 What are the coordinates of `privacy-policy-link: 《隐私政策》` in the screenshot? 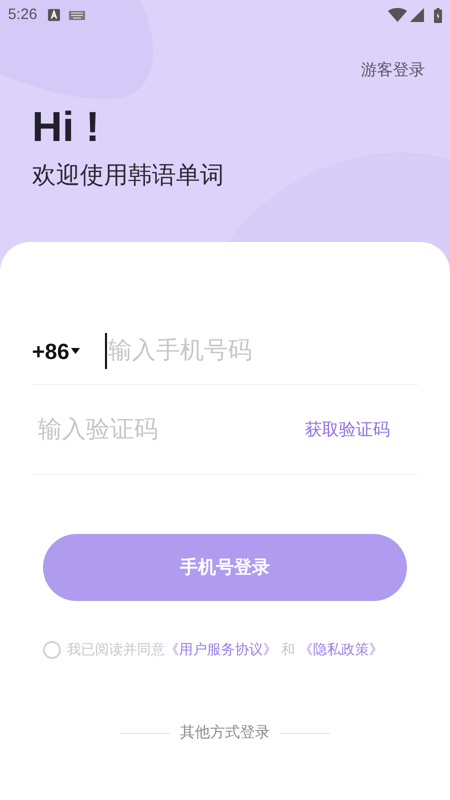 It's located at (340, 649).